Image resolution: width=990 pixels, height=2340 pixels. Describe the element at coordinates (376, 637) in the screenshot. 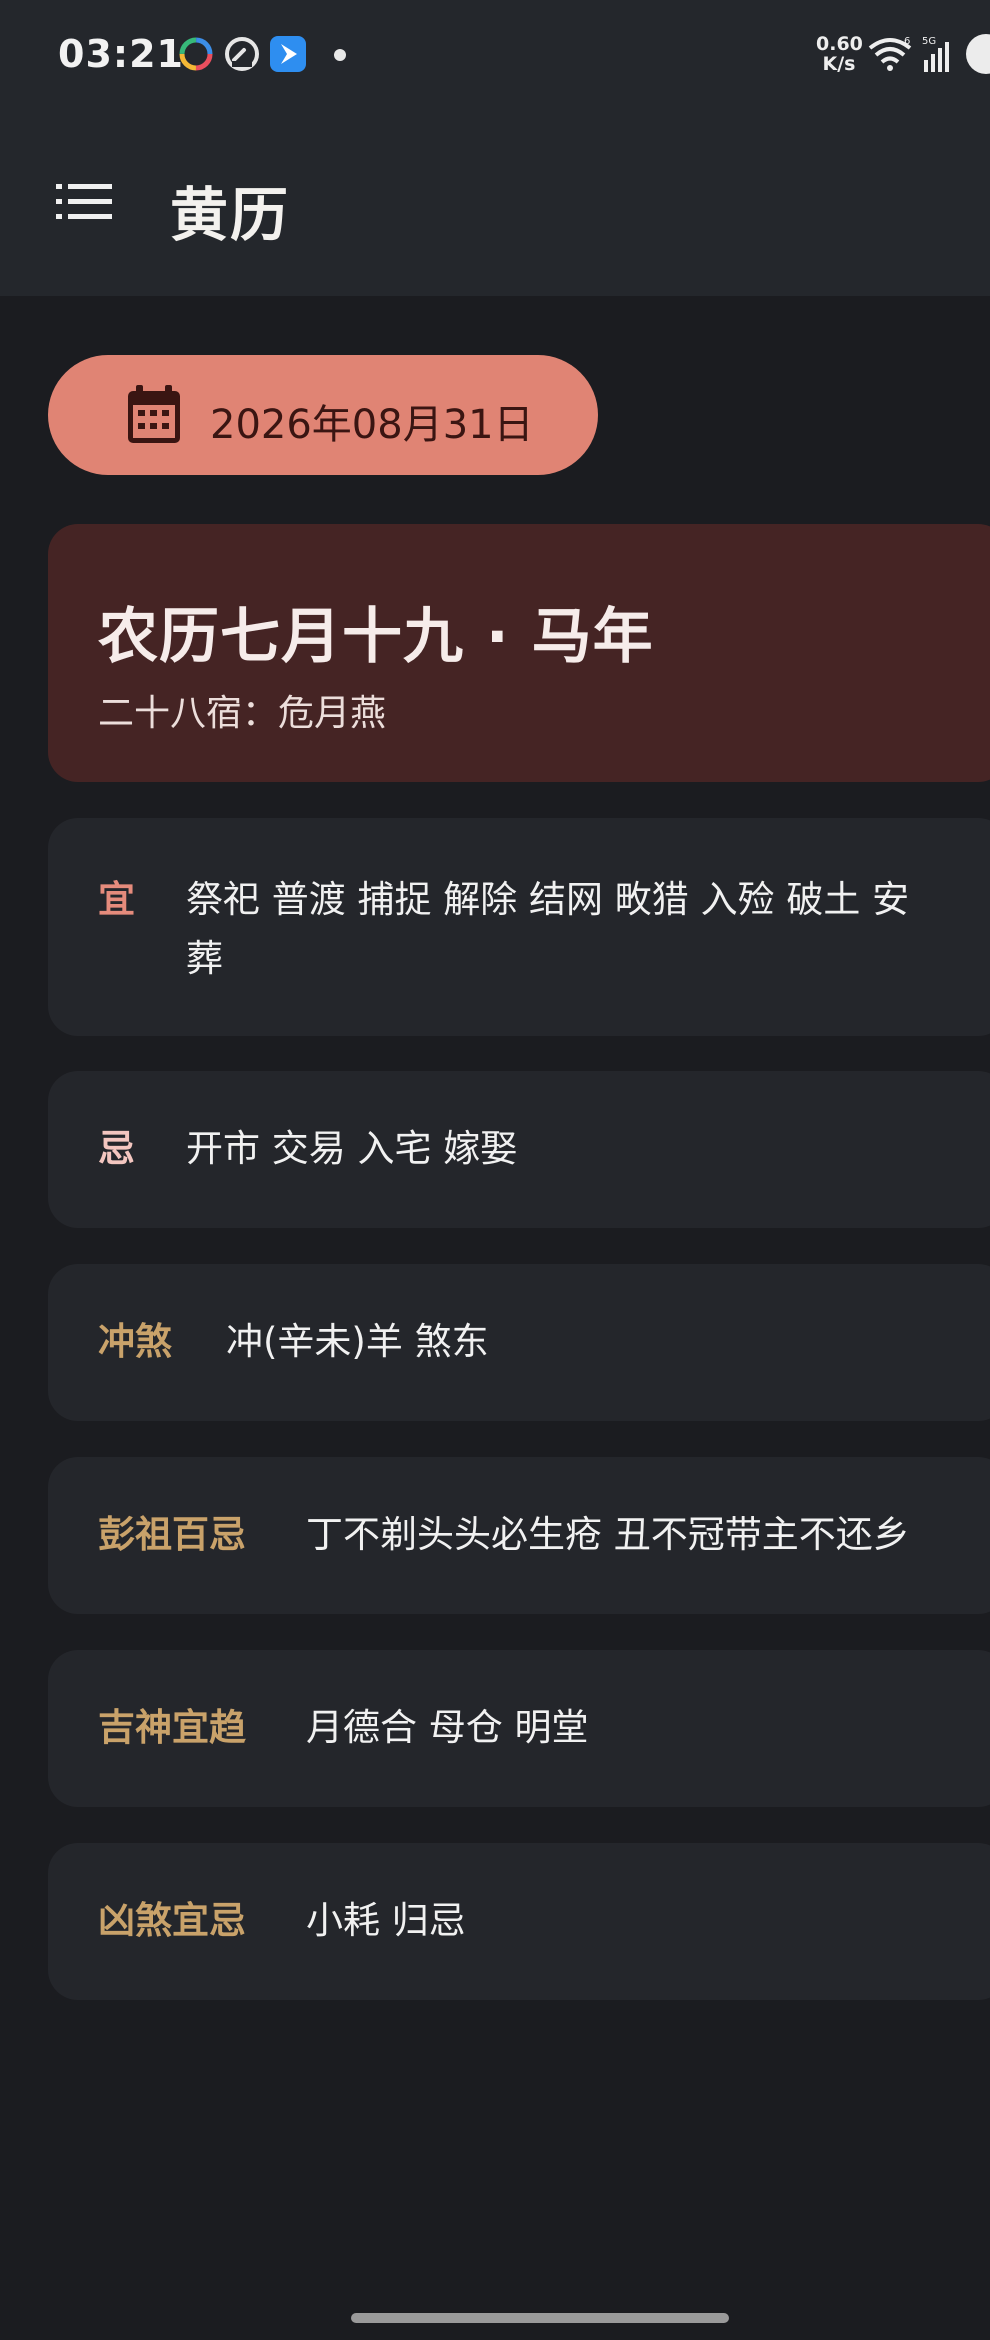

I see `lunar-date-title: 农历七月十九 · 马年` at that location.